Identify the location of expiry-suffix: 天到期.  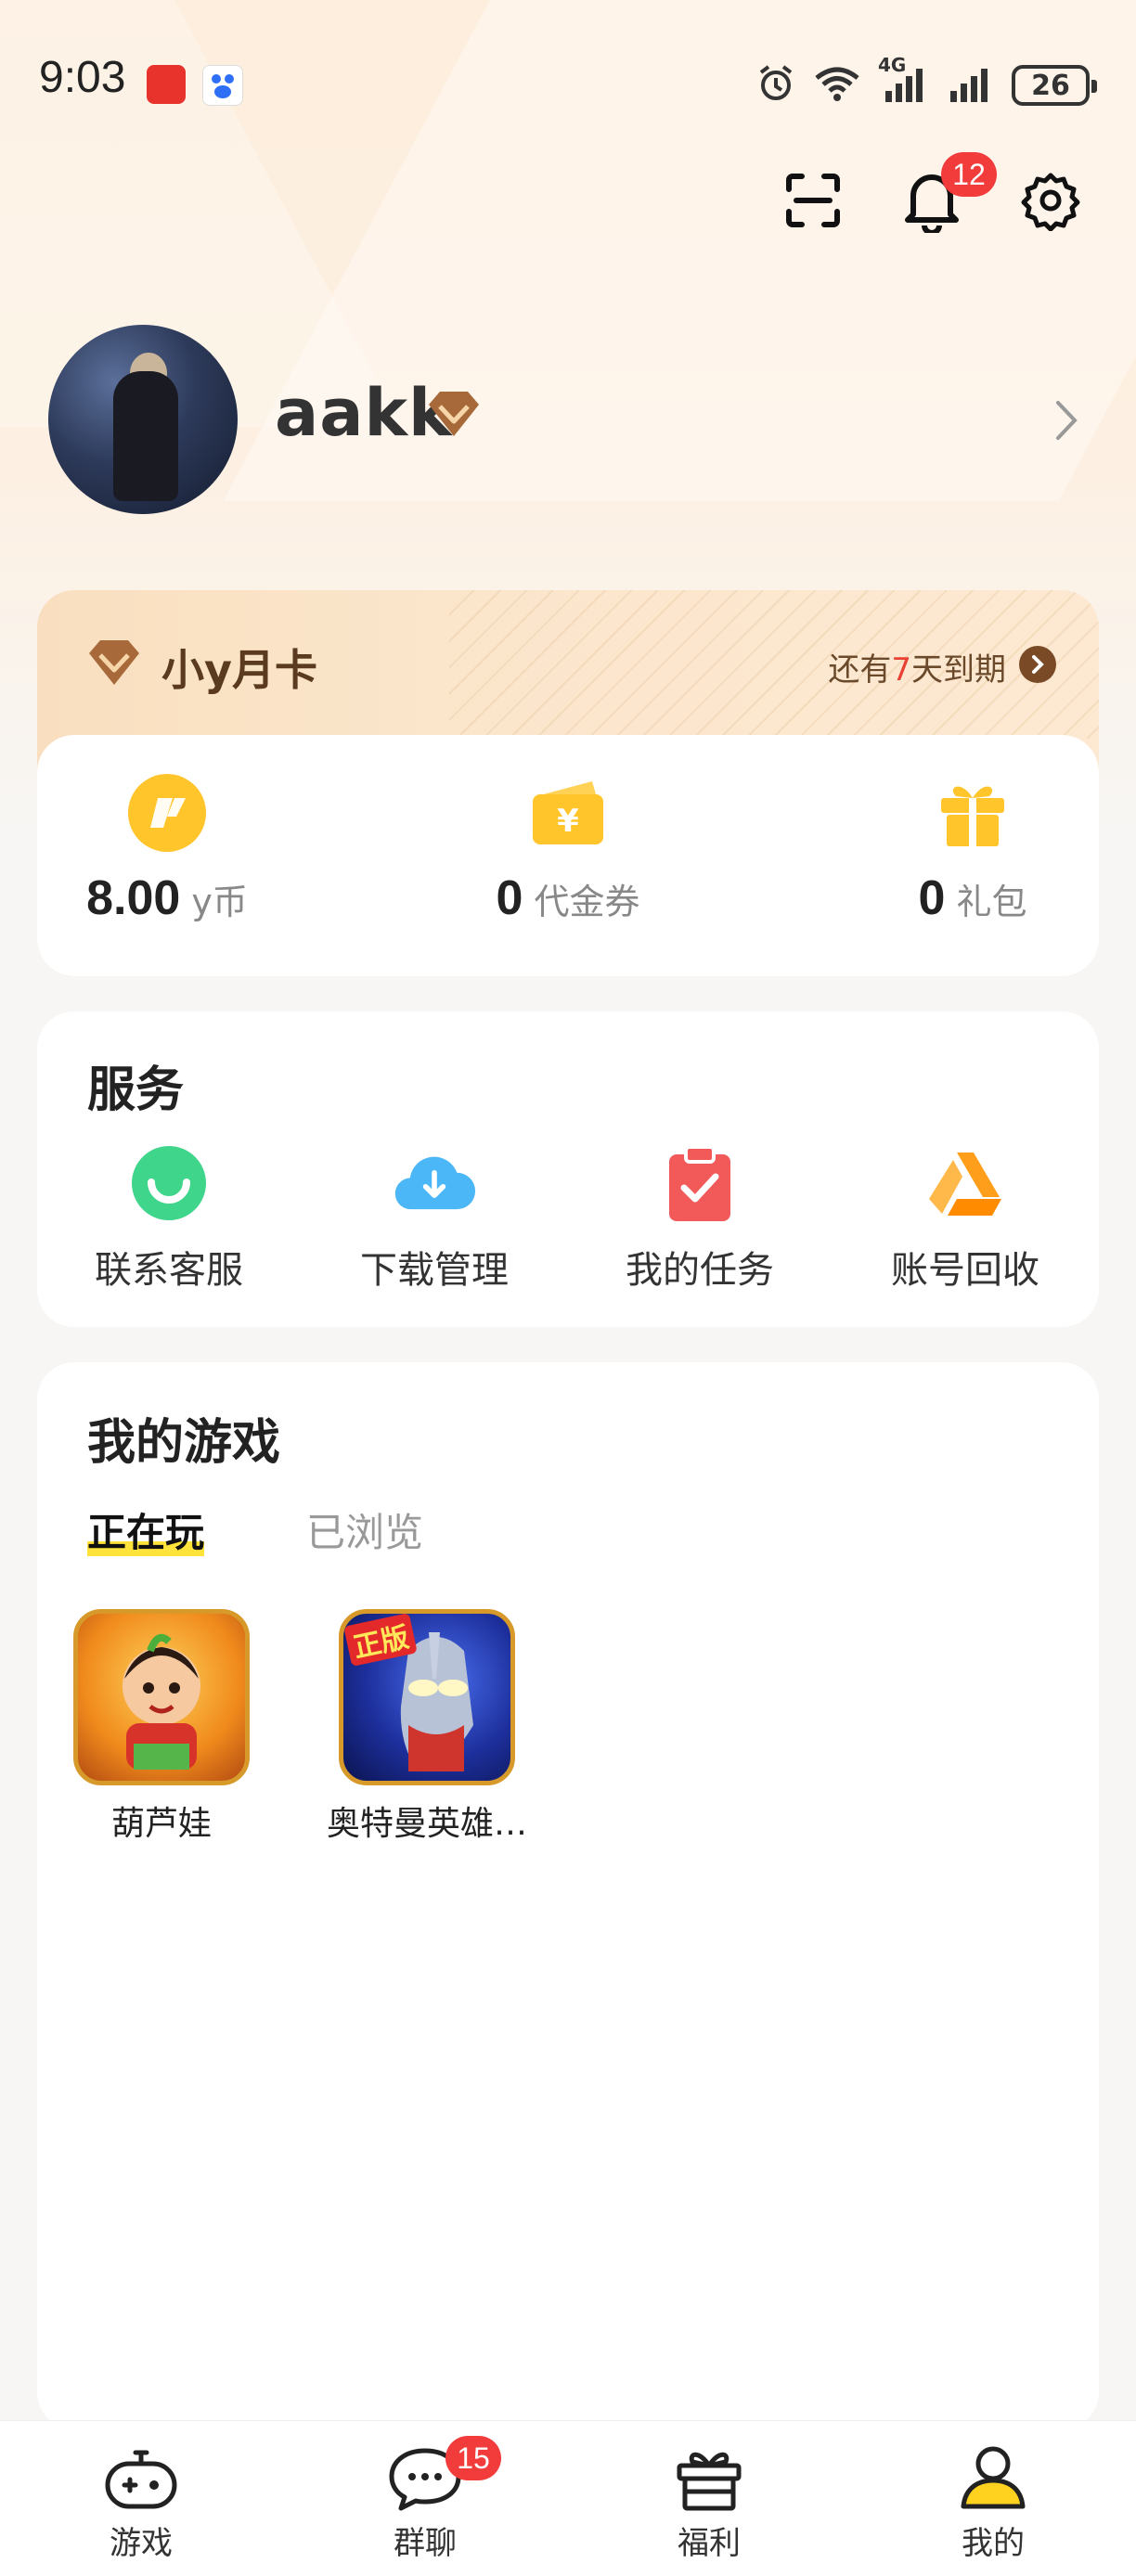
(958, 670).